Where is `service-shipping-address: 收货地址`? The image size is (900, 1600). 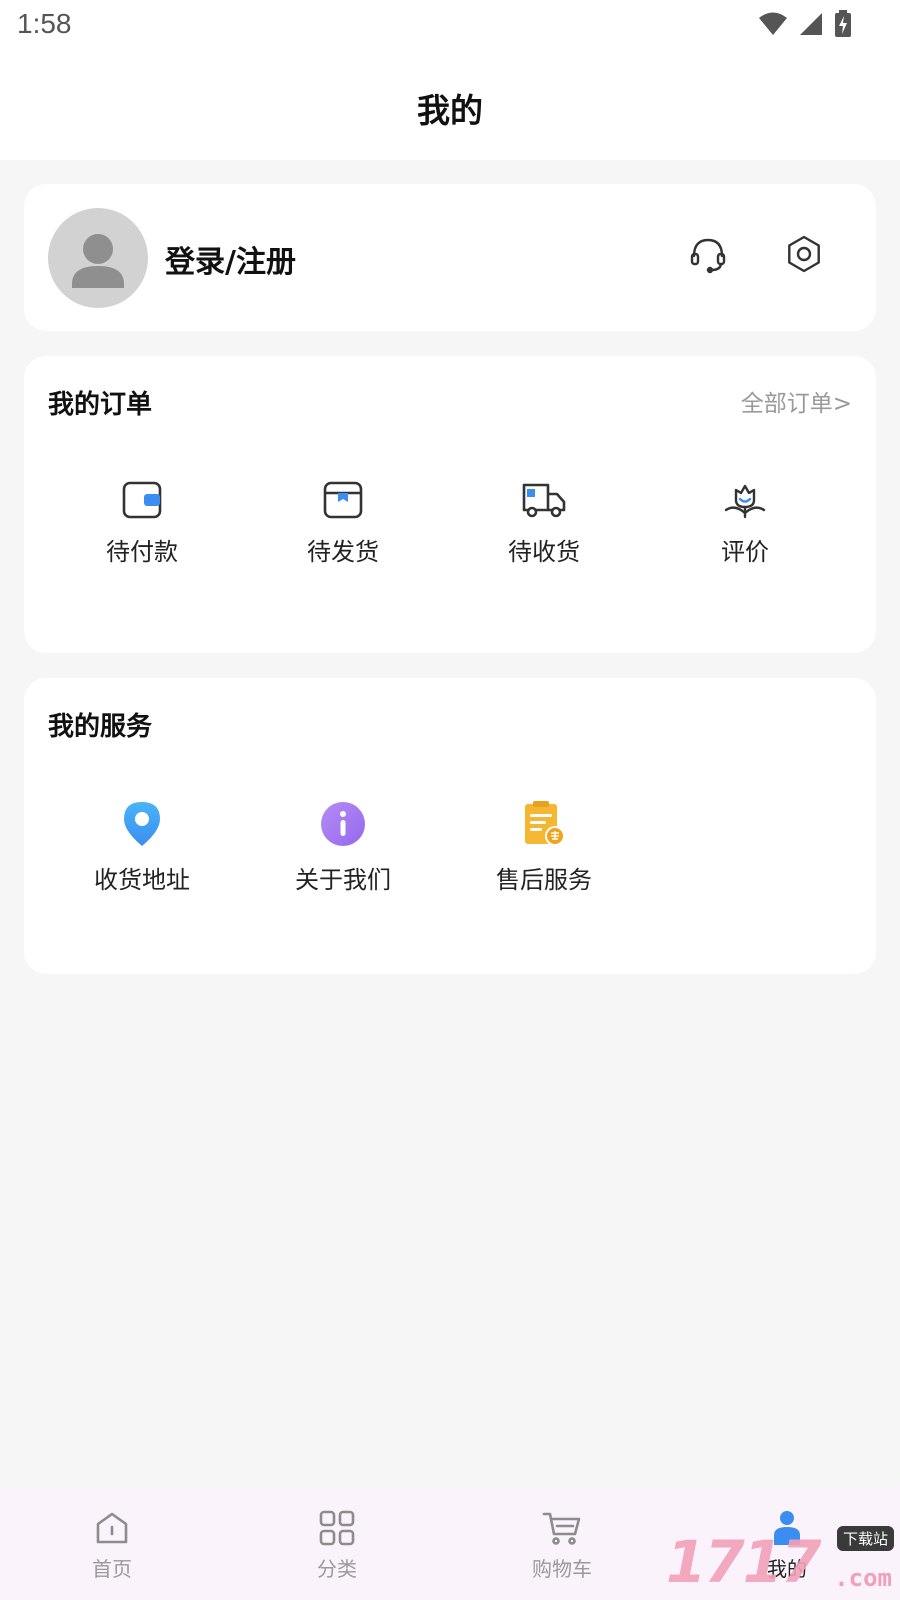
service-shipping-address: 收货地址 is located at coordinates (142, 847).